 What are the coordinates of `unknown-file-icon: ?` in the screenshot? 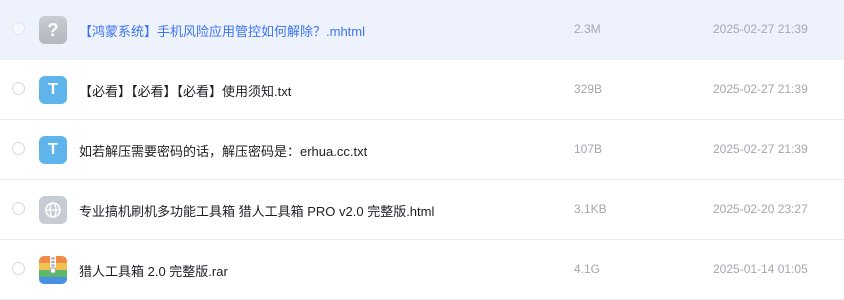 It's located at (53, 30).